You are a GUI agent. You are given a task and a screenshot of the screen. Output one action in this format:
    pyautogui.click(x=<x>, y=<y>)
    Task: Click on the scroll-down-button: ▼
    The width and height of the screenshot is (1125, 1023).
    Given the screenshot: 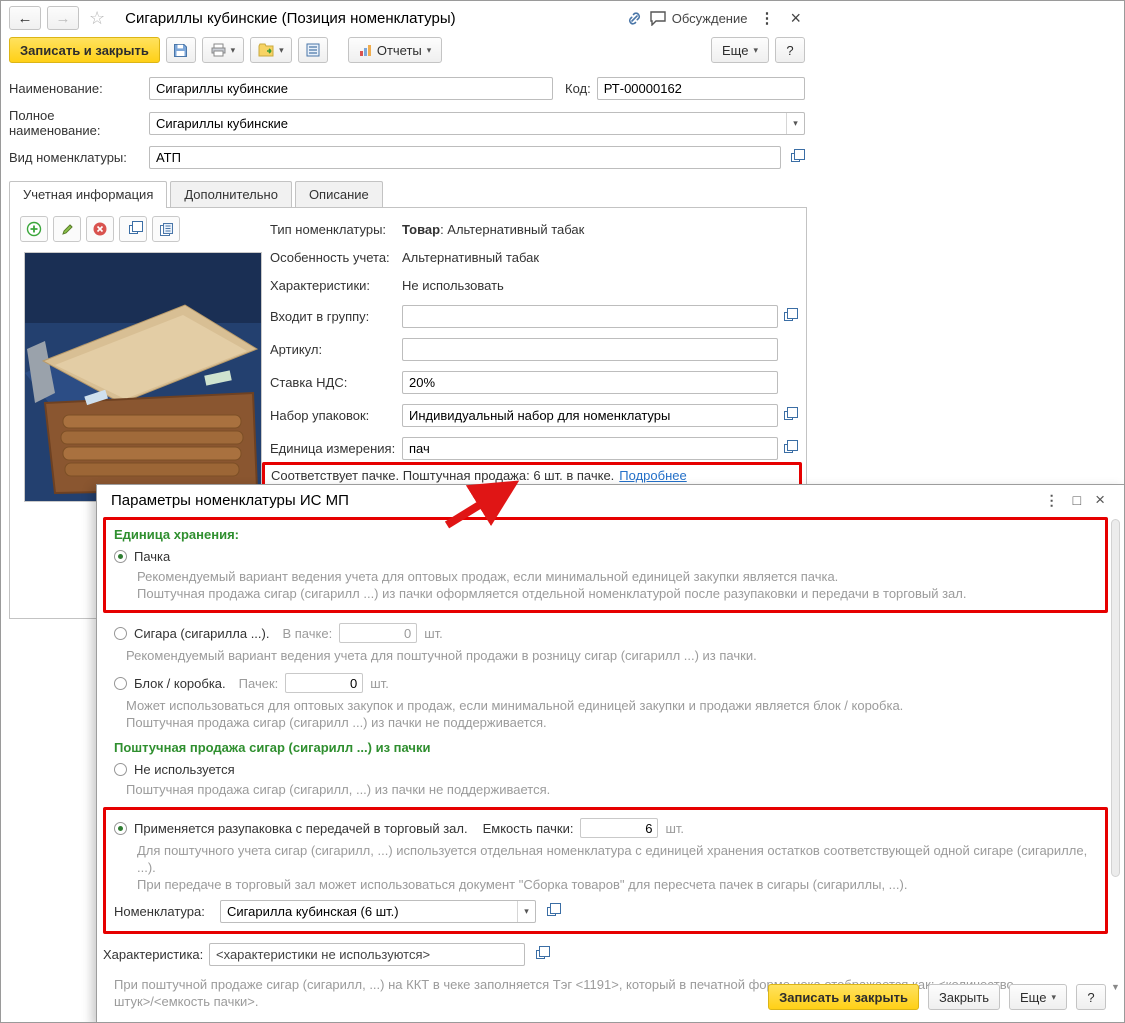 What is the action you would take?
    pyautogui.click(x=1115, y=987)
    